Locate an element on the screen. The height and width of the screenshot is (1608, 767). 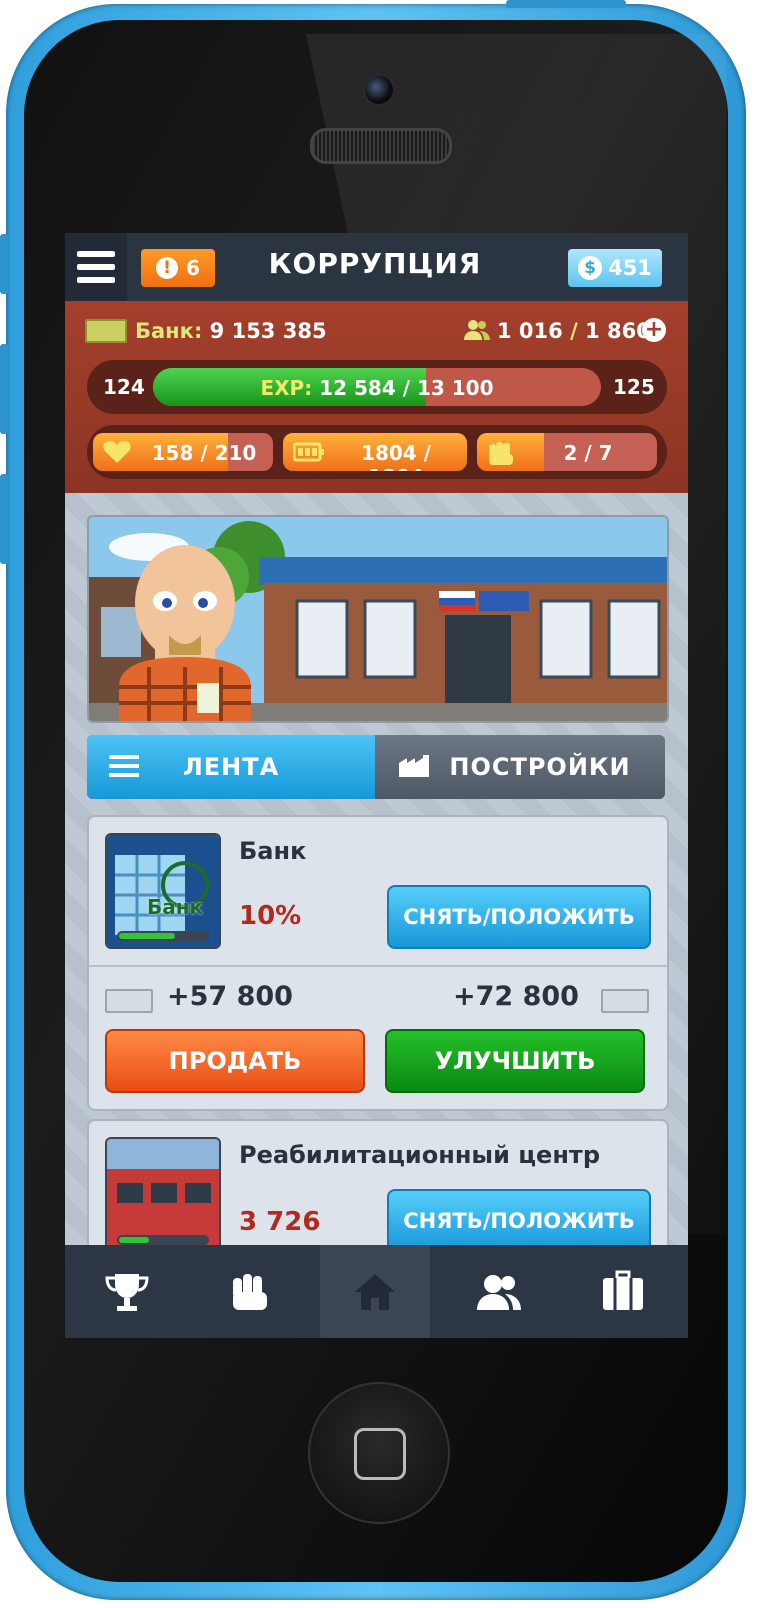
exp-row: 124 EXP: 12 584 / 13 100 125 is located at coordinates (377, 387).